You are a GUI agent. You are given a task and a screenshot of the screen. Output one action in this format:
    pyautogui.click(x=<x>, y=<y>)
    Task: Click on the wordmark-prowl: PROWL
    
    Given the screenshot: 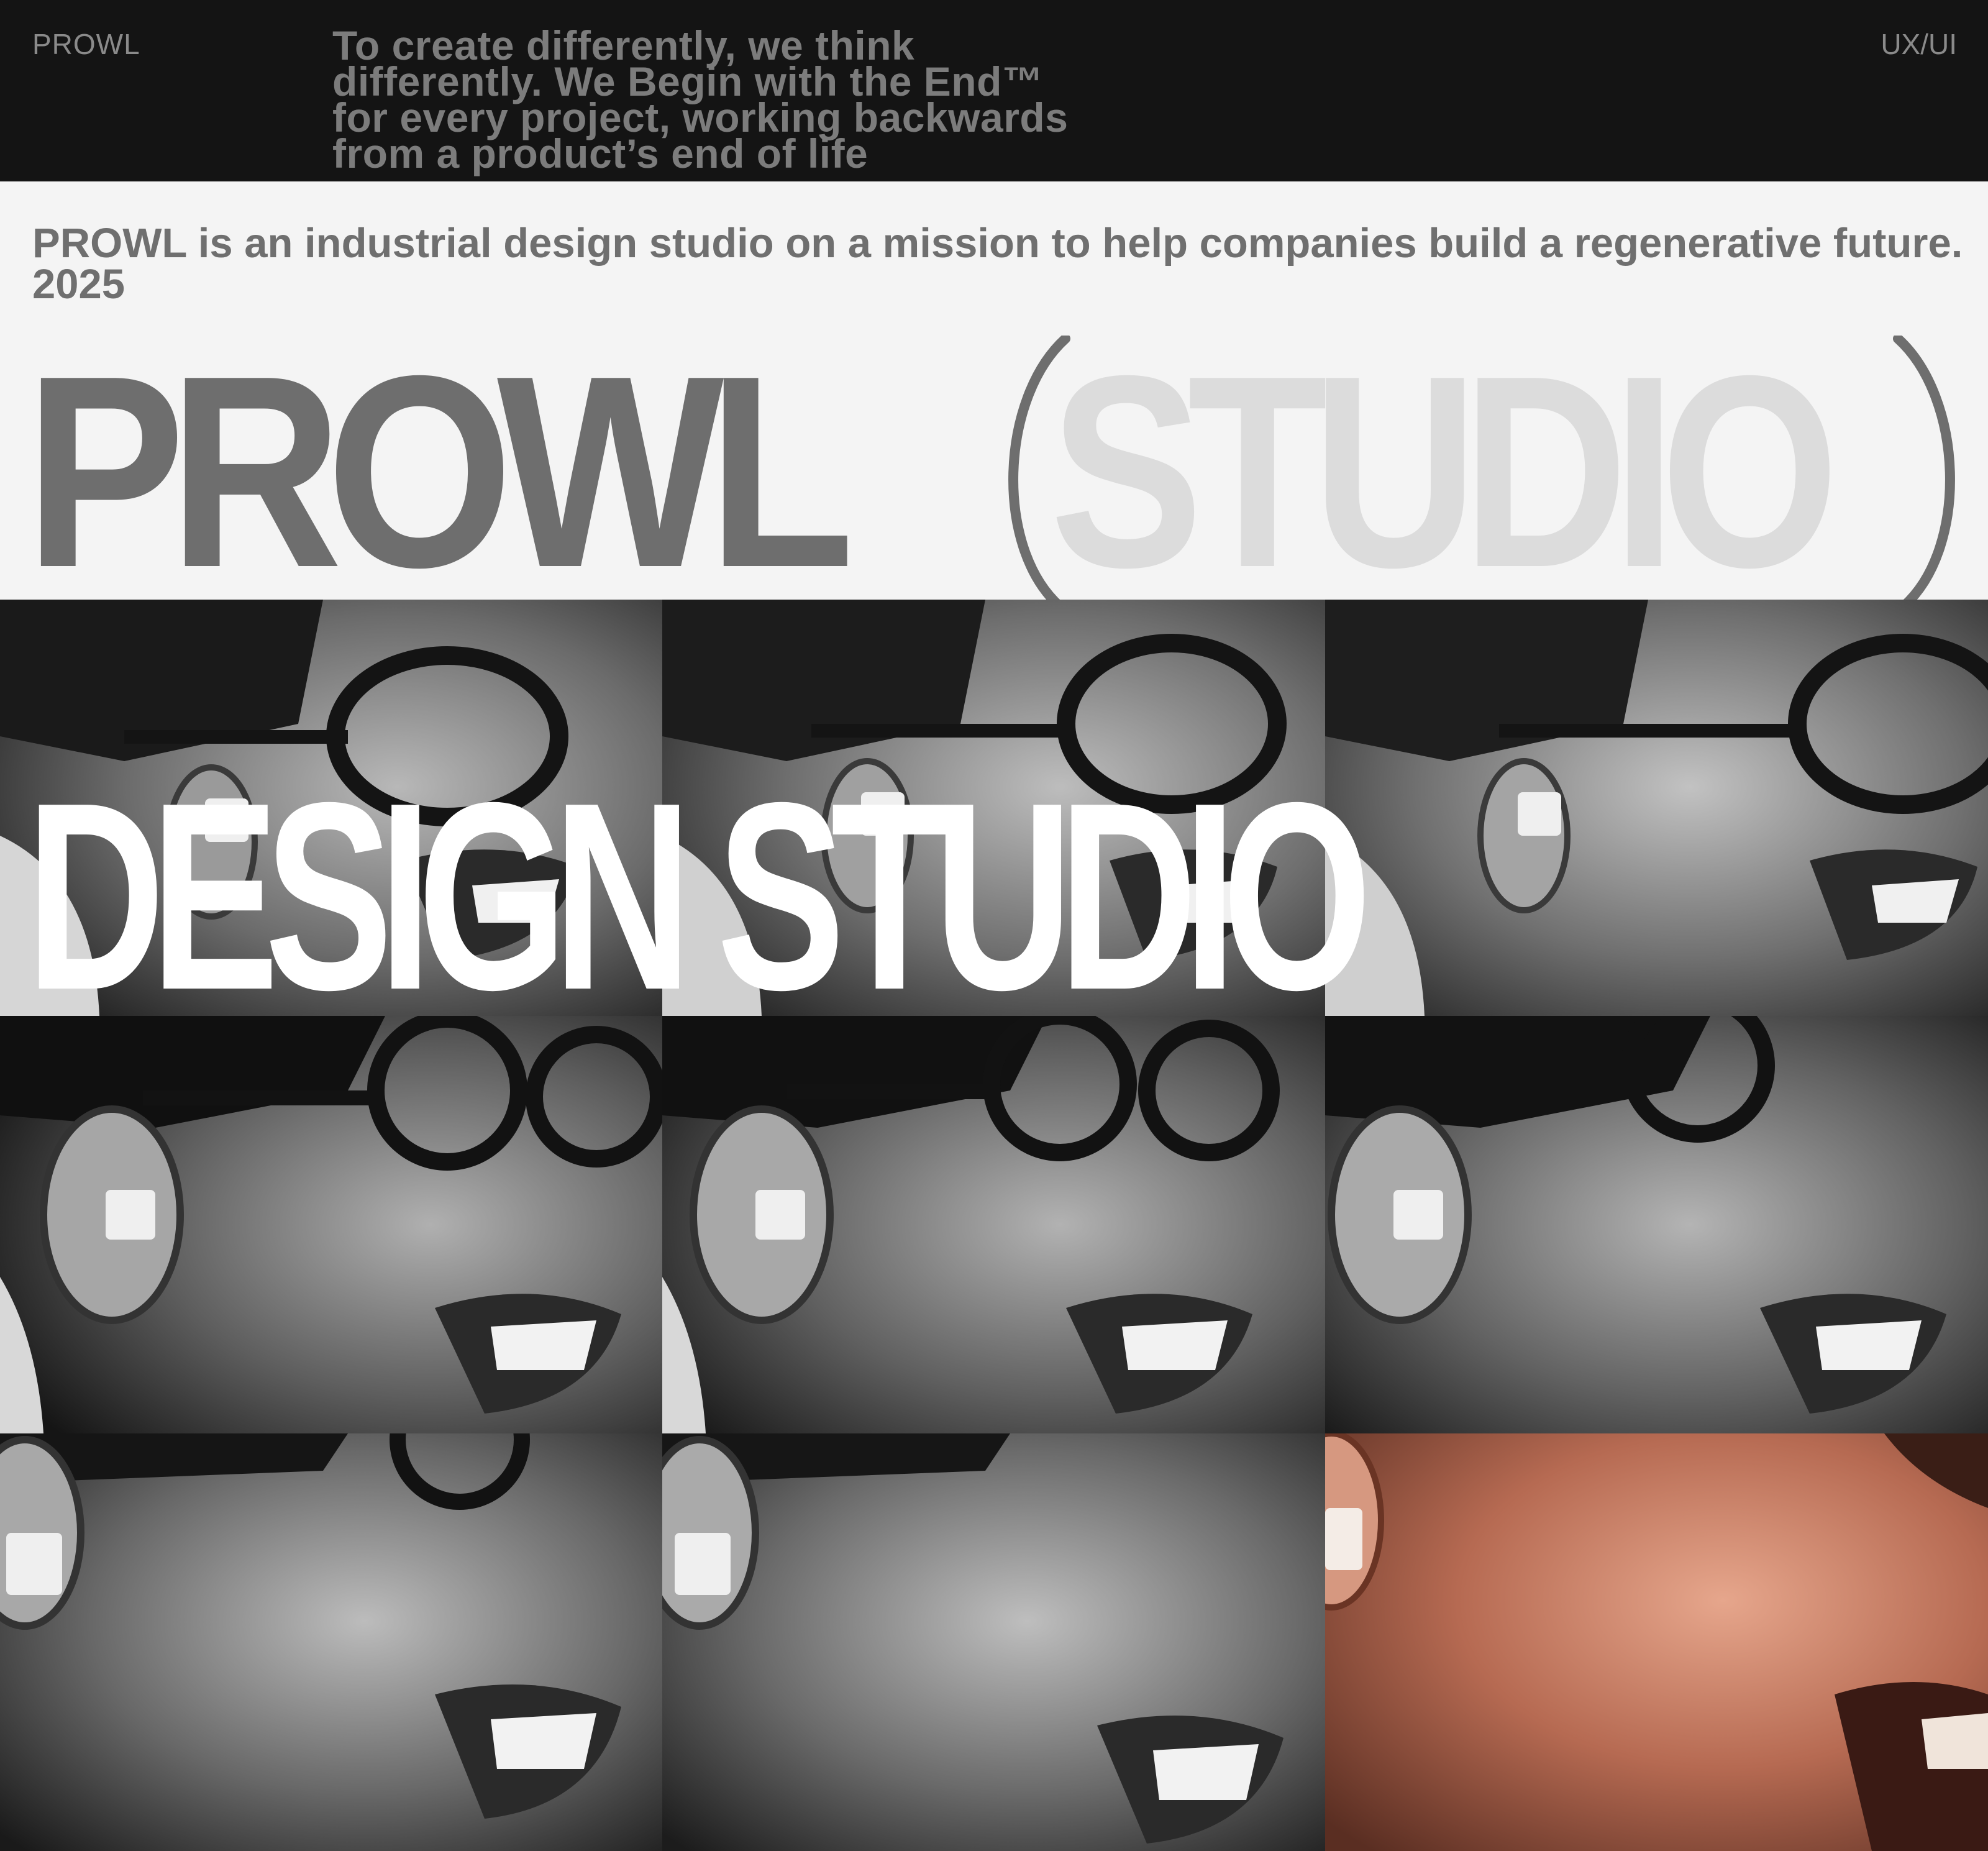 What is the action you would take?
    pyautogui.click(x=439, y=472)
    